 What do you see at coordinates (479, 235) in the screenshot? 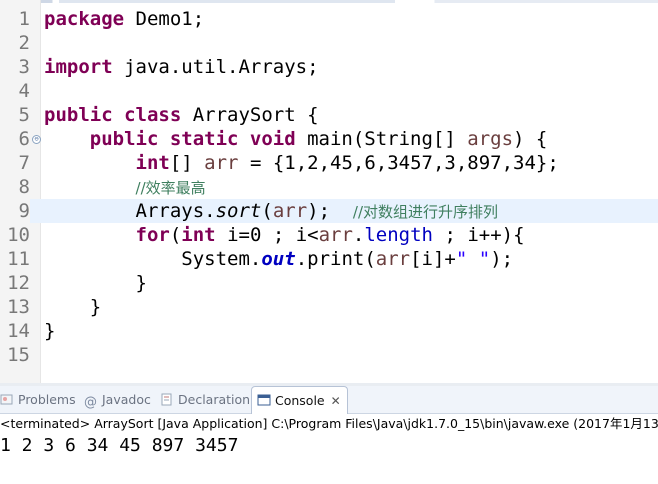
I see `code-token: ; i++){` at bounding box center [479, 235].